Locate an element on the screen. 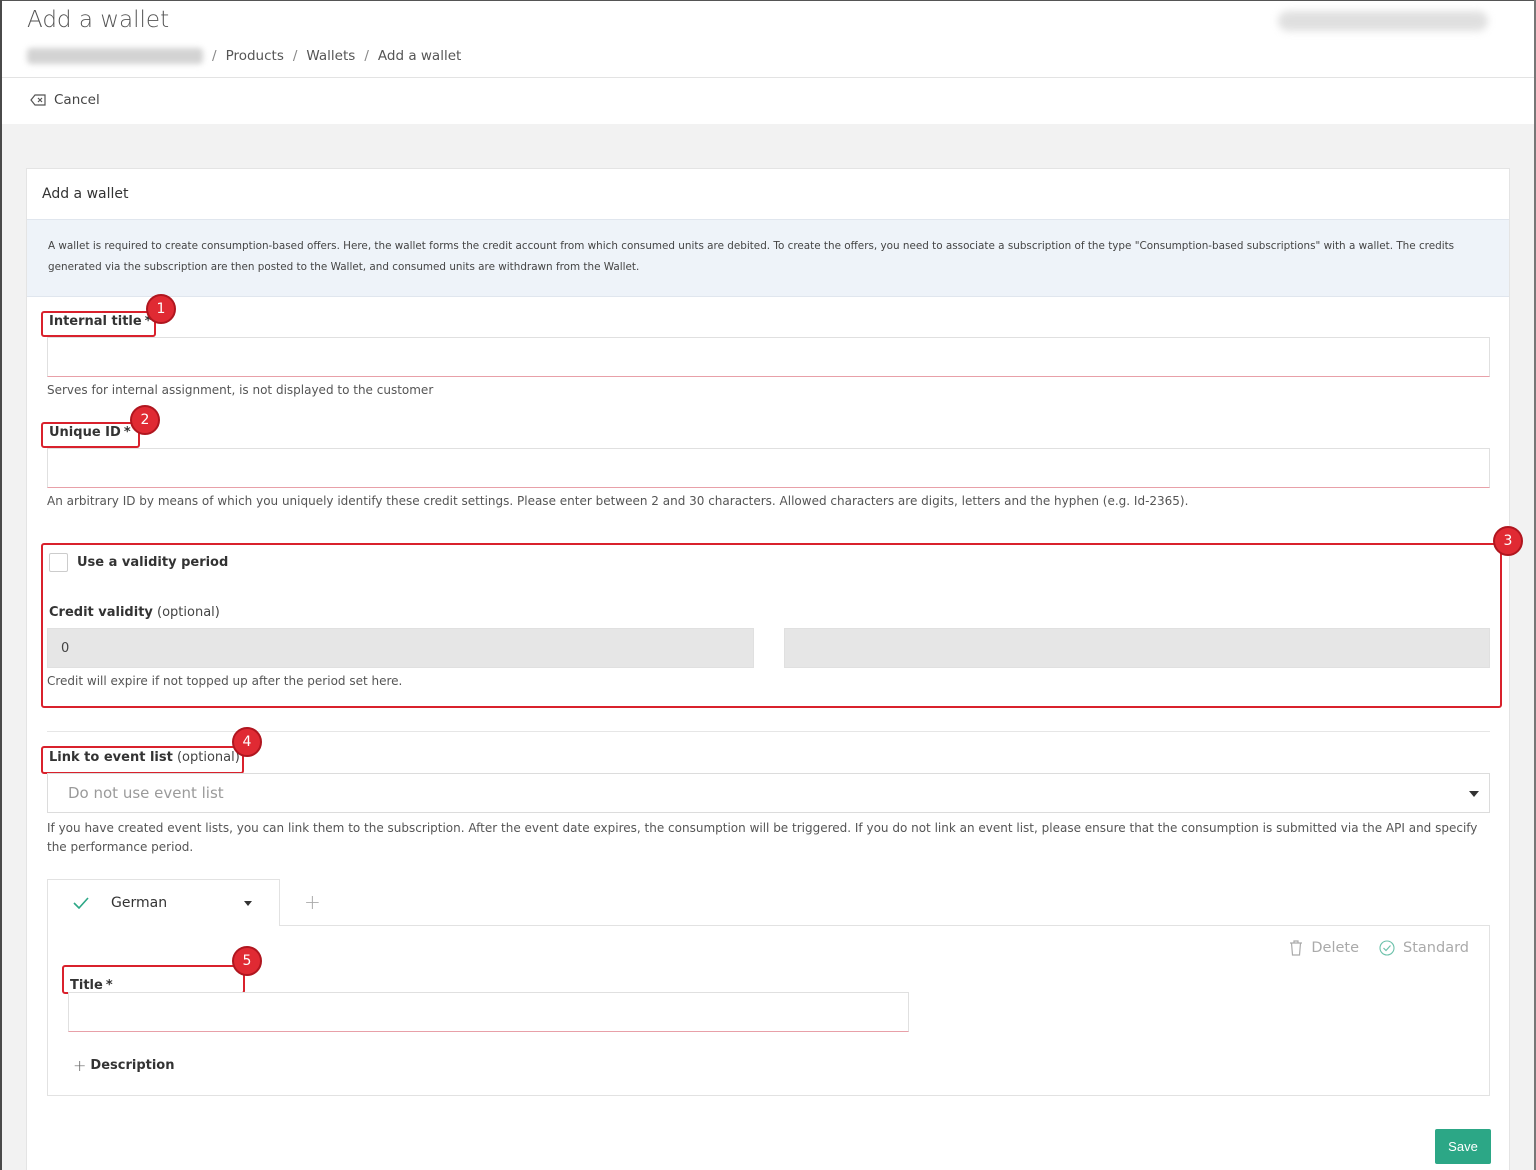  event-list-selected: Do not use event list is located at coordinates (146, 793).